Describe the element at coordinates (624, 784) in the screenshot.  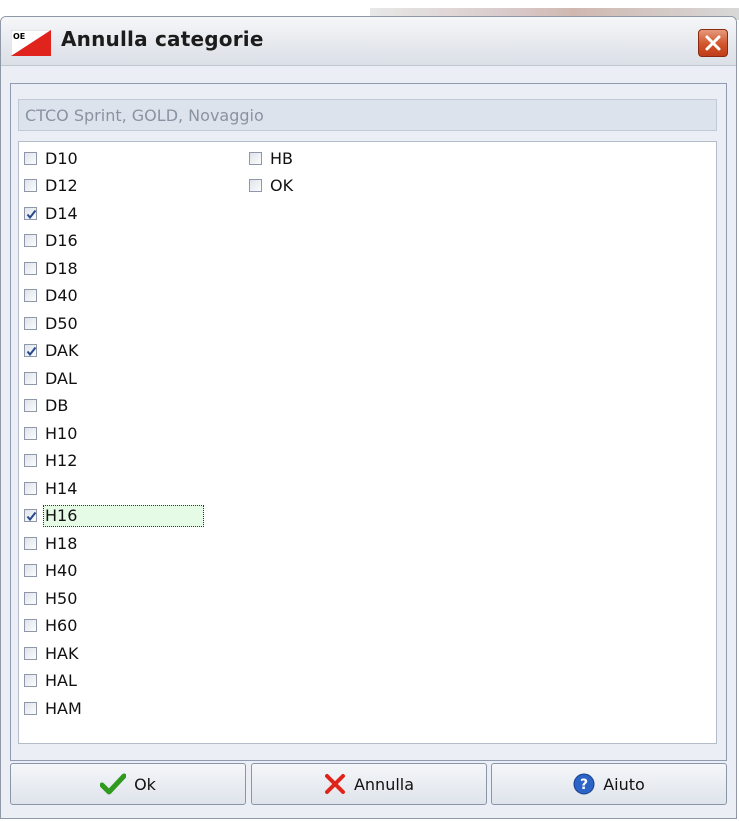
I see `help-button-label: Aiuto` at that location.